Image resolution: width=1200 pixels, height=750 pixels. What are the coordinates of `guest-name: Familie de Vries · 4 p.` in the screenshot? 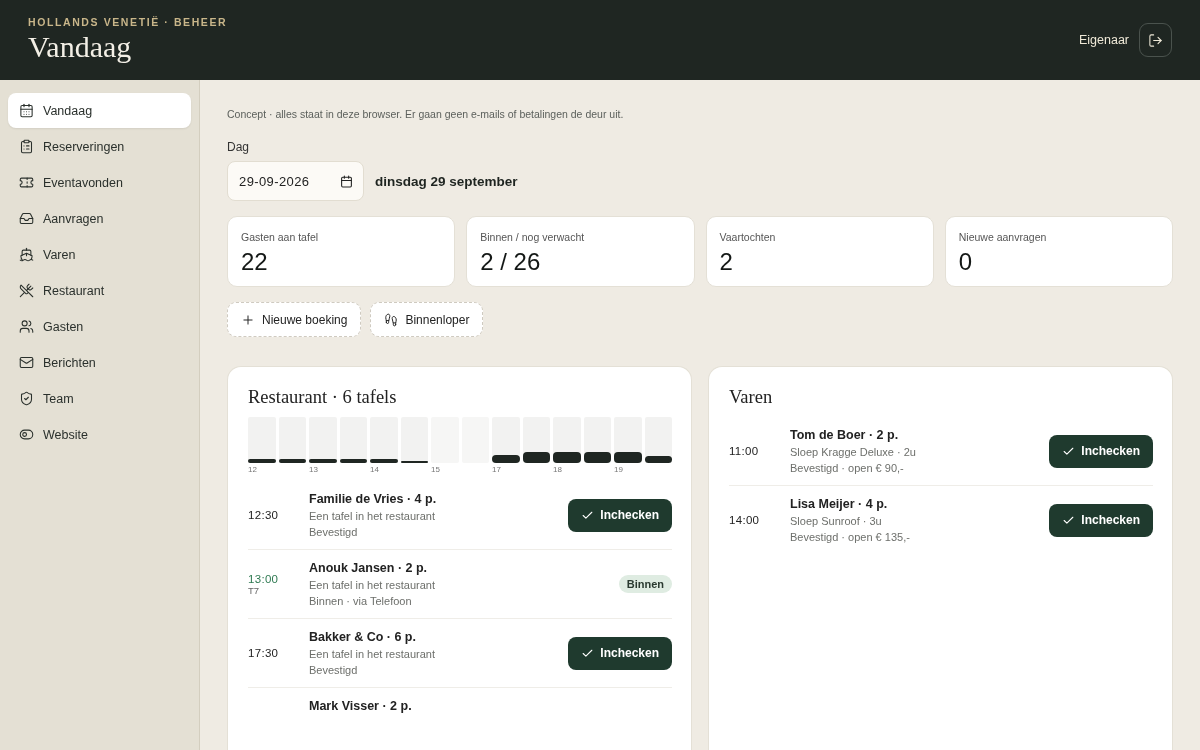 It's located at (373, 499).